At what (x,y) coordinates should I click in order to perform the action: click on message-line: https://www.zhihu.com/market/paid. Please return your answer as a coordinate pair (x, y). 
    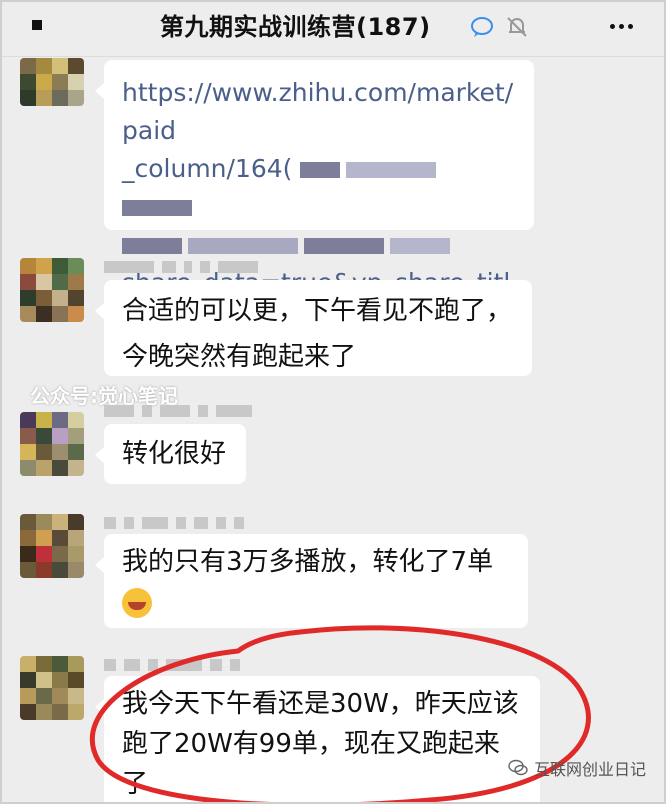
    Looking at the image, I should click on (319, 112).